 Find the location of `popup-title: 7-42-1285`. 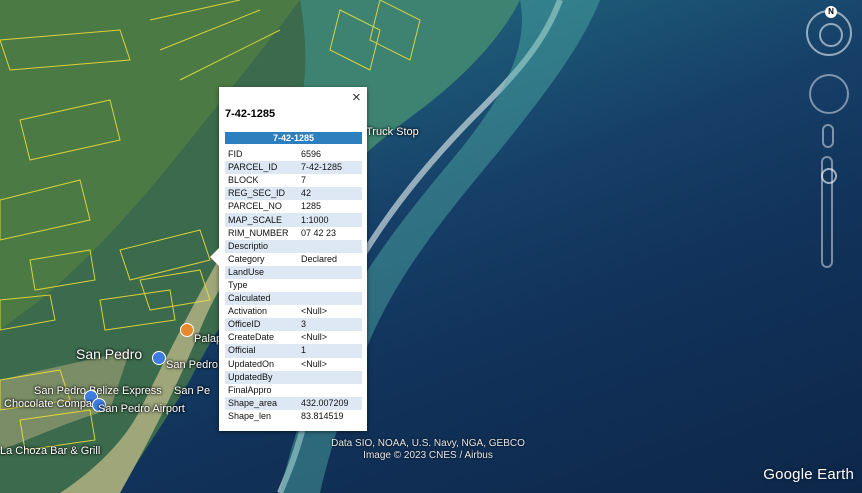

popup-title: 7-42-1285 is located at coordinates (250, 114).